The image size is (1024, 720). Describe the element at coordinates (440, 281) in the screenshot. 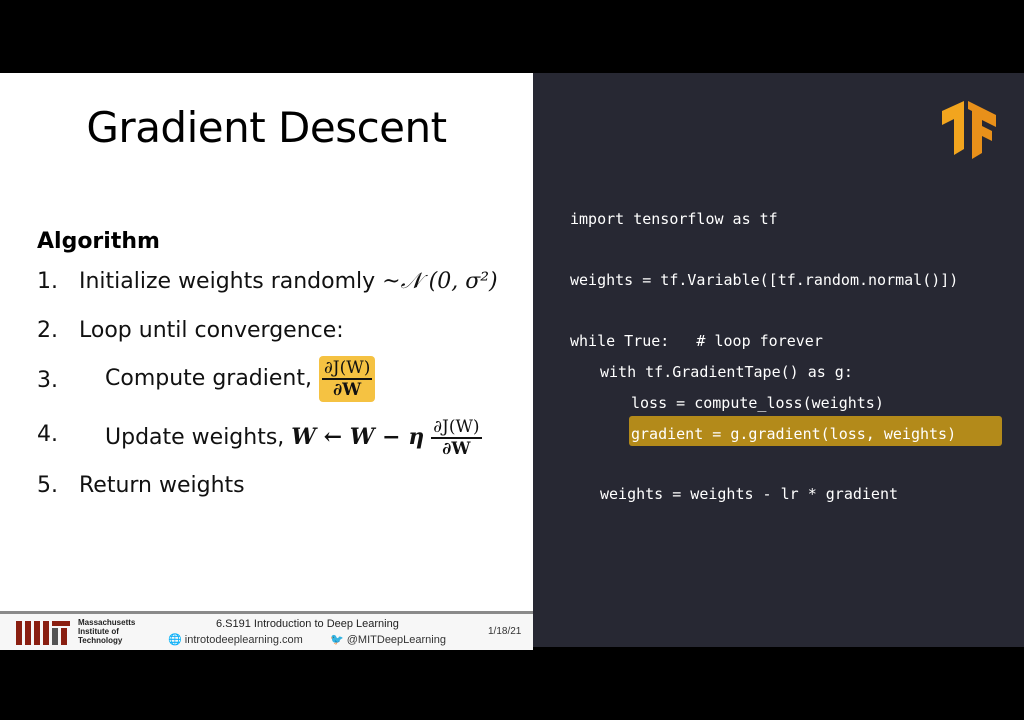

I see `step-math: ~𝒩 (0, σ²)` at that location.